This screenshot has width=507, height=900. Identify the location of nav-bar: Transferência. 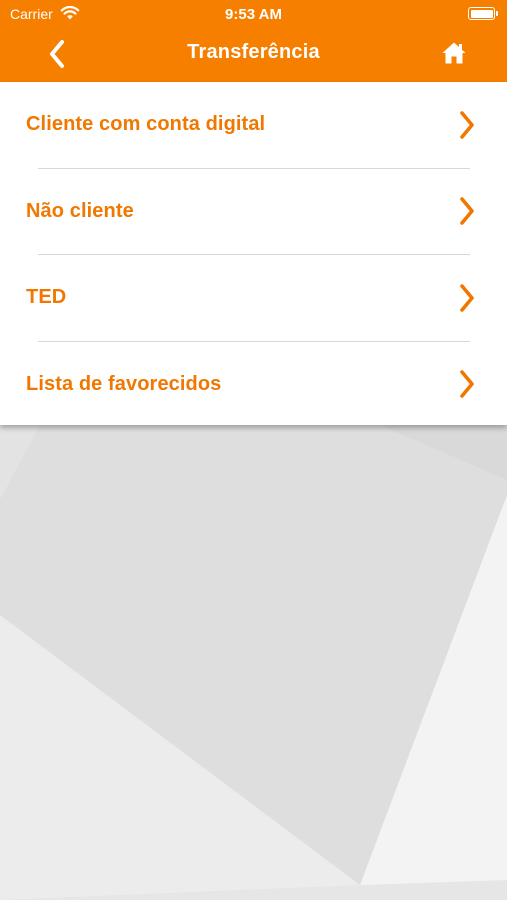
(253, 55).